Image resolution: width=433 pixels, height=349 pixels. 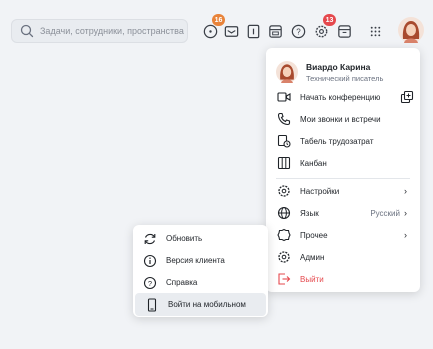 I want to click on calls-button: 13, so click(x=323, y=28).